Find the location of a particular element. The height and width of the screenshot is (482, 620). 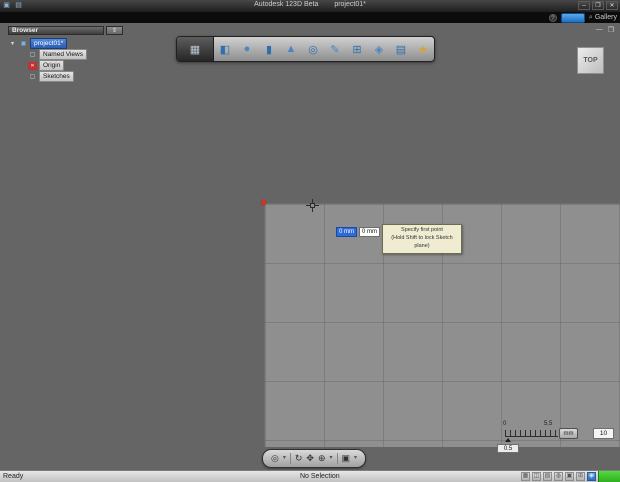

camera-dropdown-icon: ▾ is located at coordinates (355, 458).